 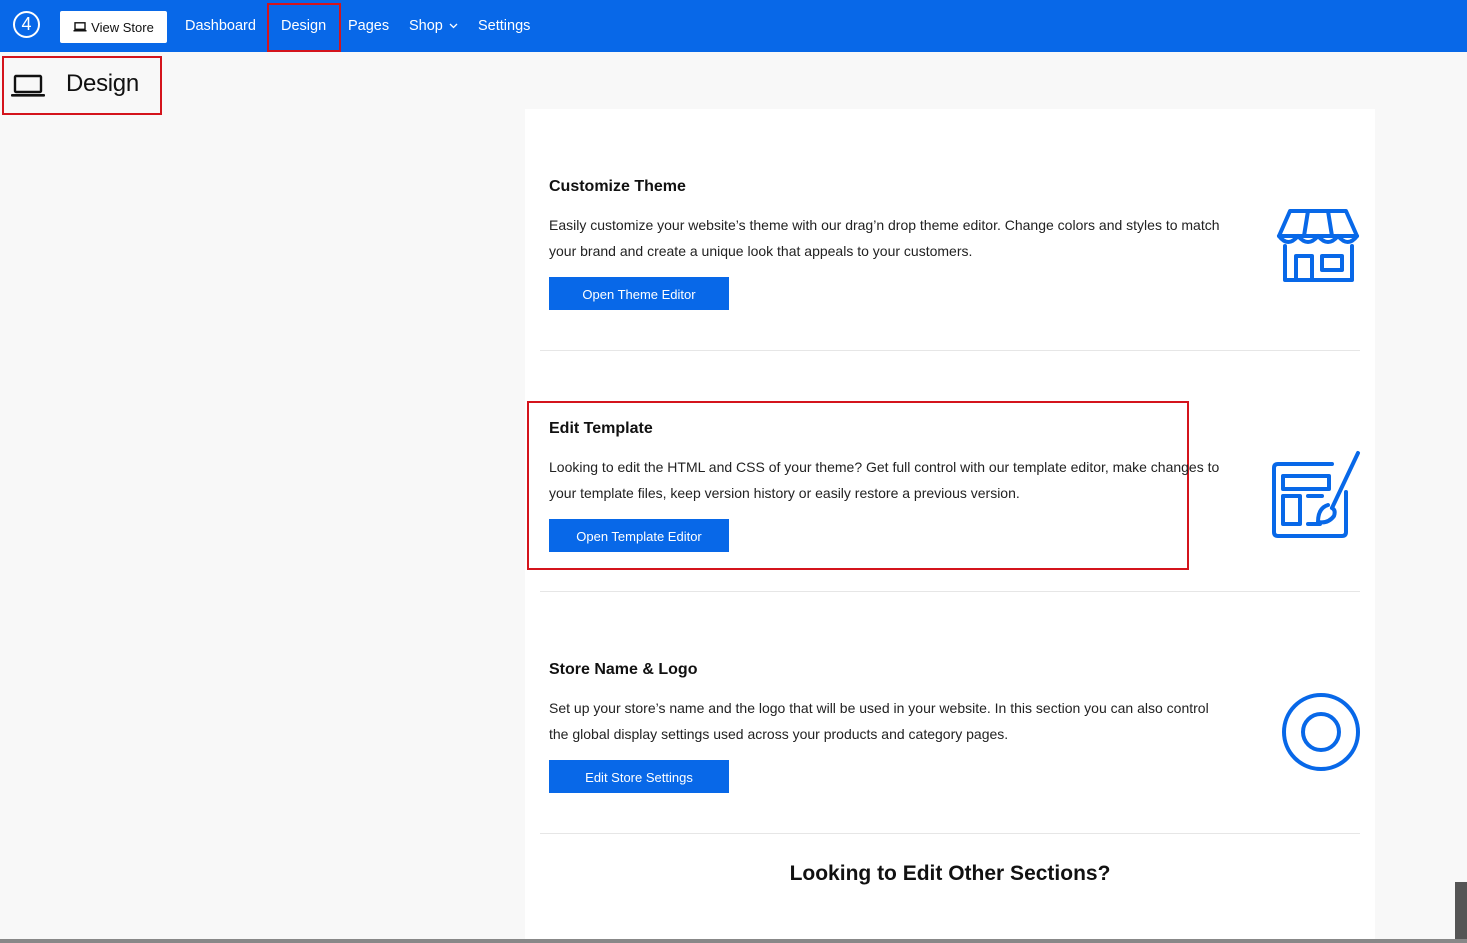 What do you see at coordinates (122, 27) in the screenshot?
I see `view-store-label: View Store` at bounding box center [122, 27].